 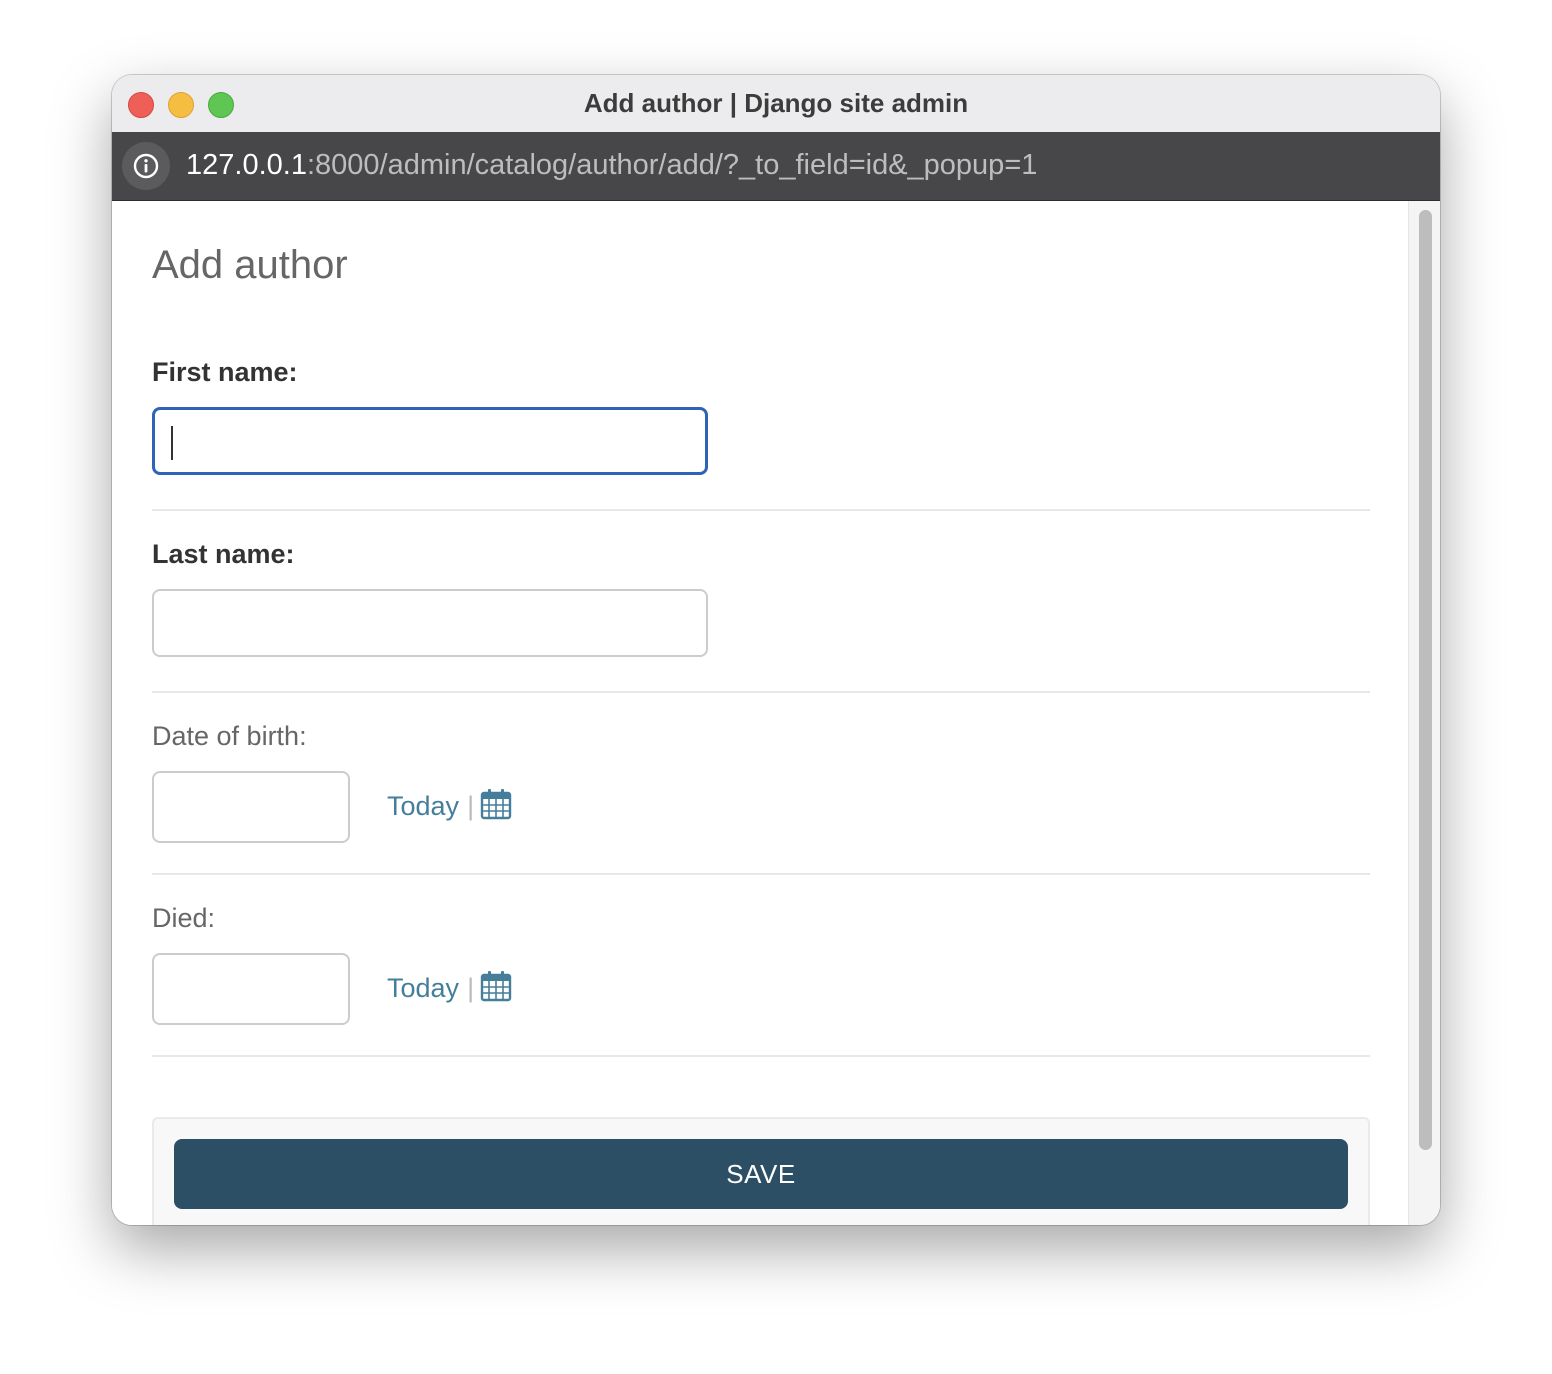 What do you see at coordinates (250, 265) in the screenshot?
I see `page-title: Add author` at bounding box center [250, 265].